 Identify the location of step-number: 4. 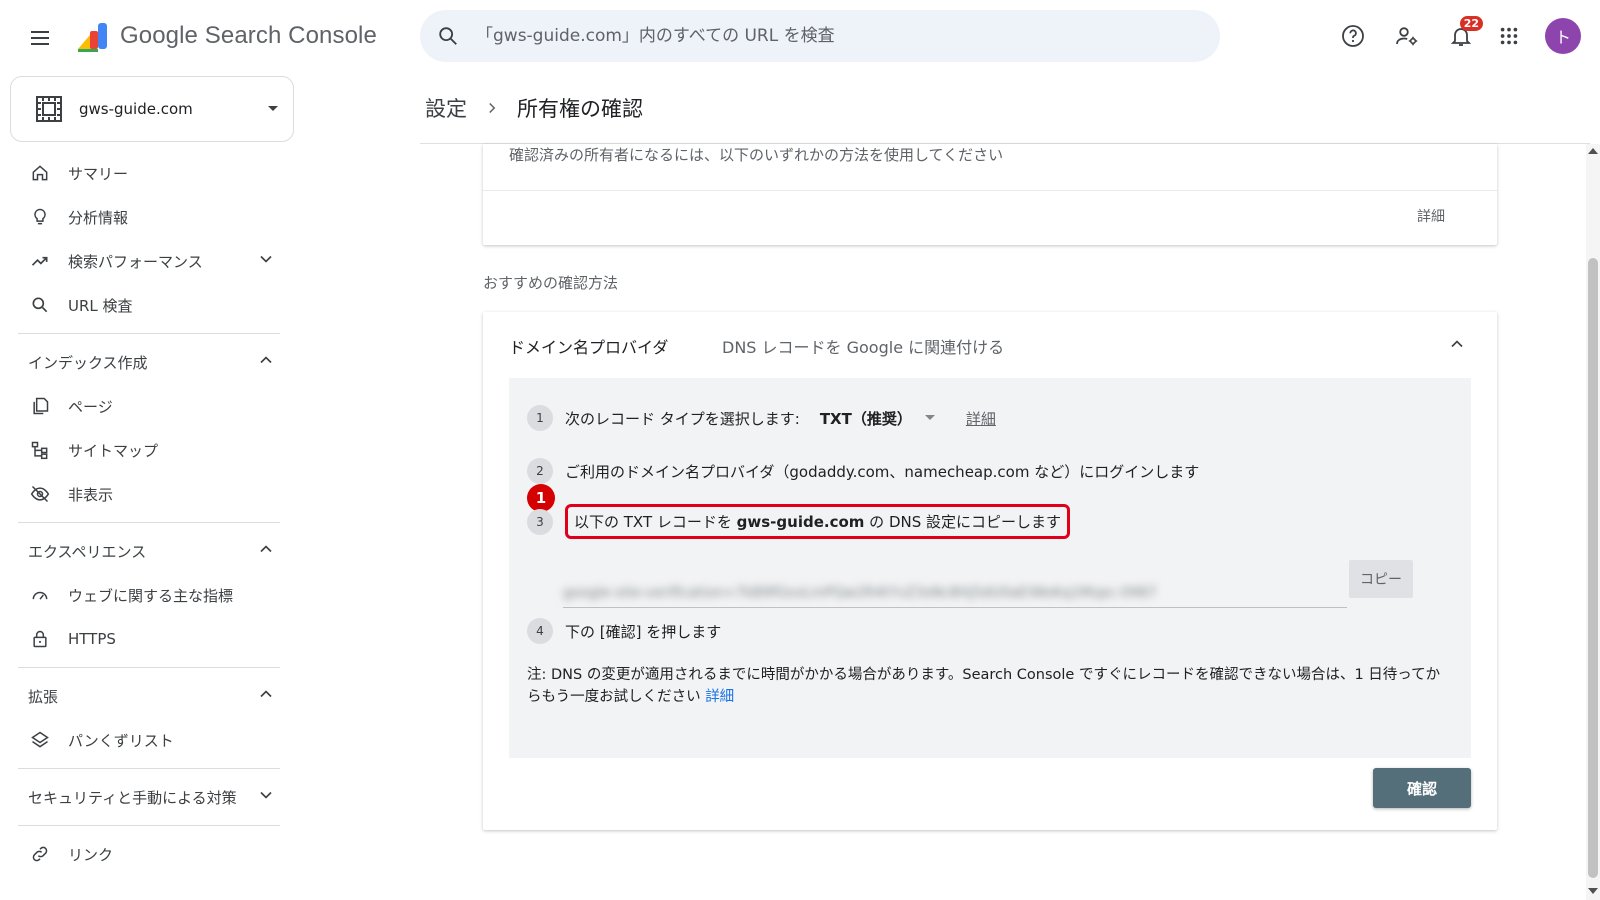
(540, 631).